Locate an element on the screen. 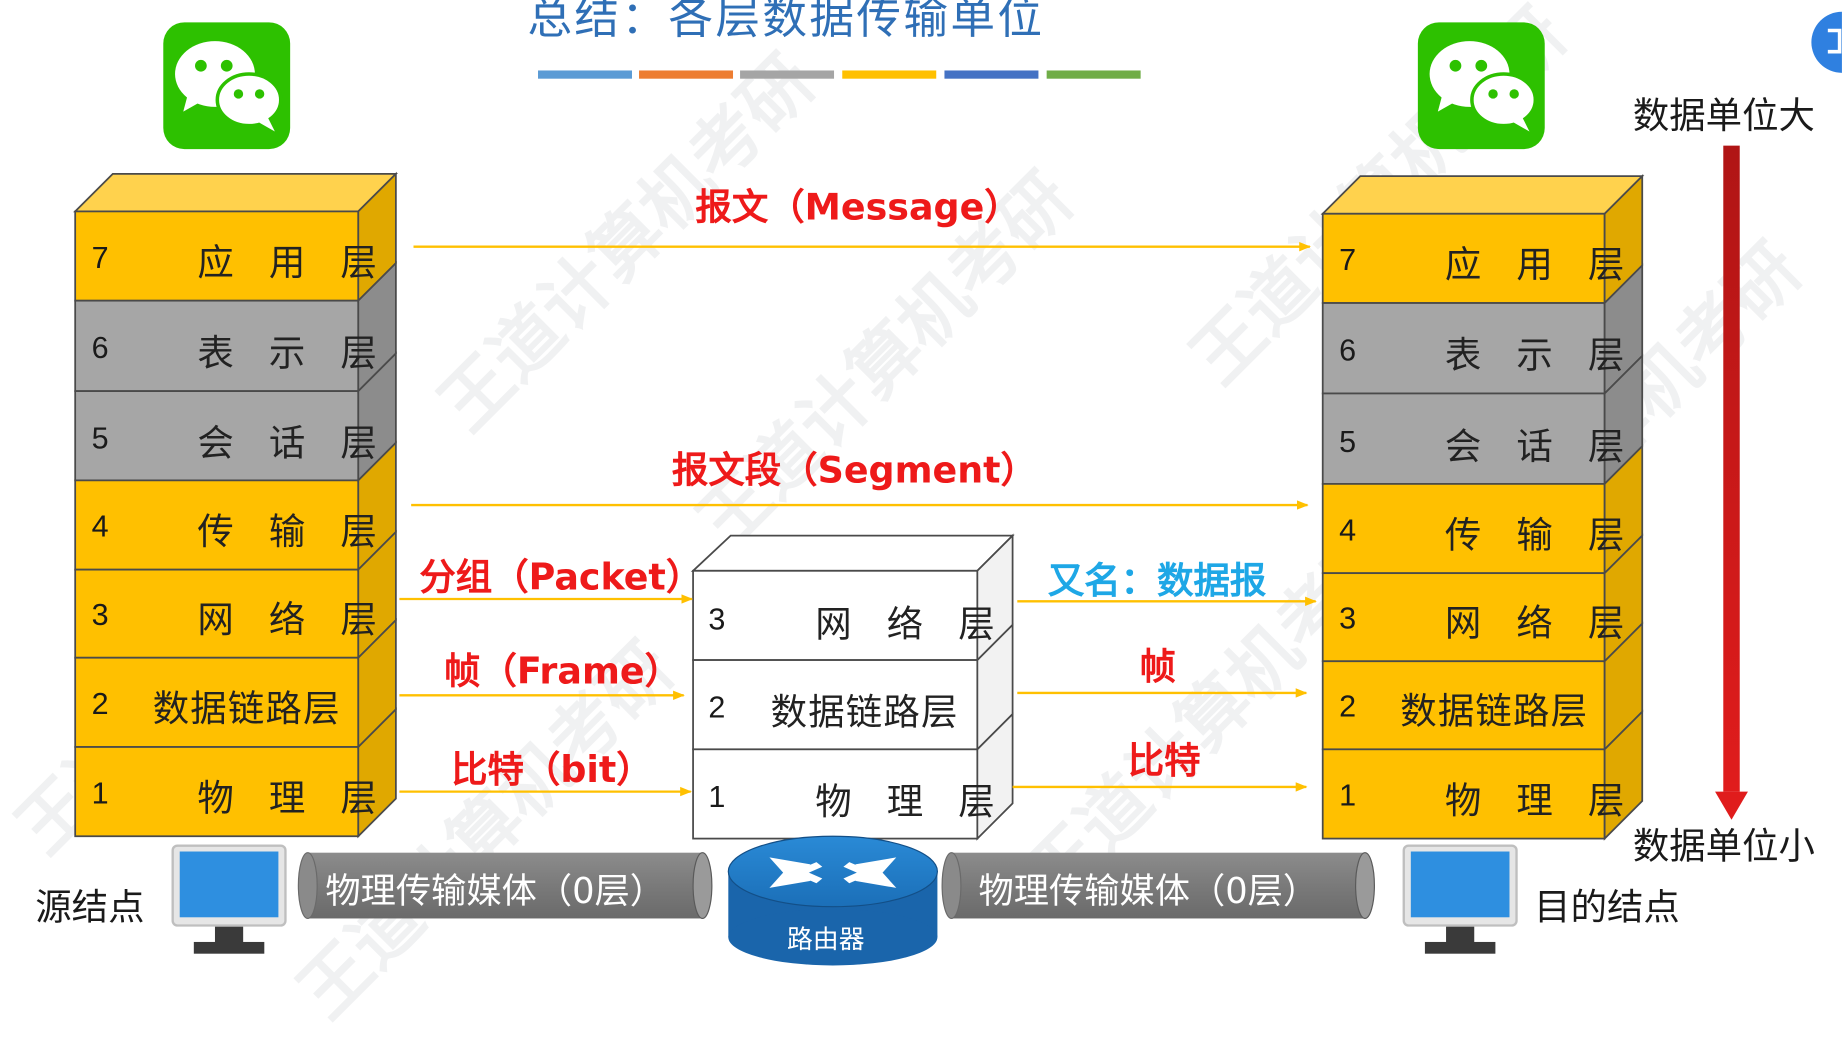 The height and width of the screenshot is (1037, 1842). corner-icon is located at coordinates (1826, 42).